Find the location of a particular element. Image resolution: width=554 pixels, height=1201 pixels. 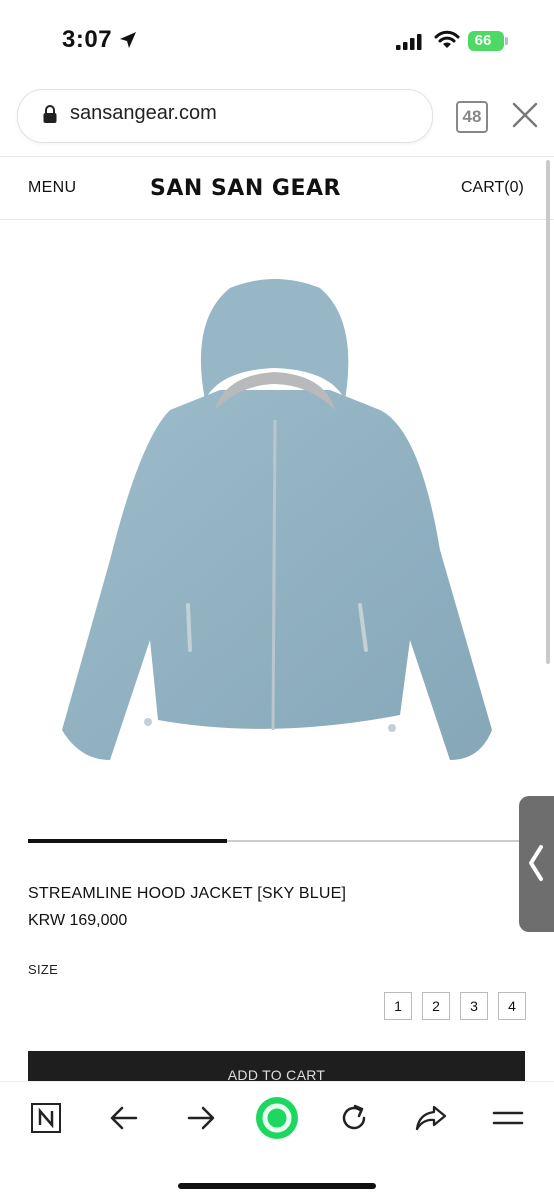

header-divider is located at coordinates (277, 219).